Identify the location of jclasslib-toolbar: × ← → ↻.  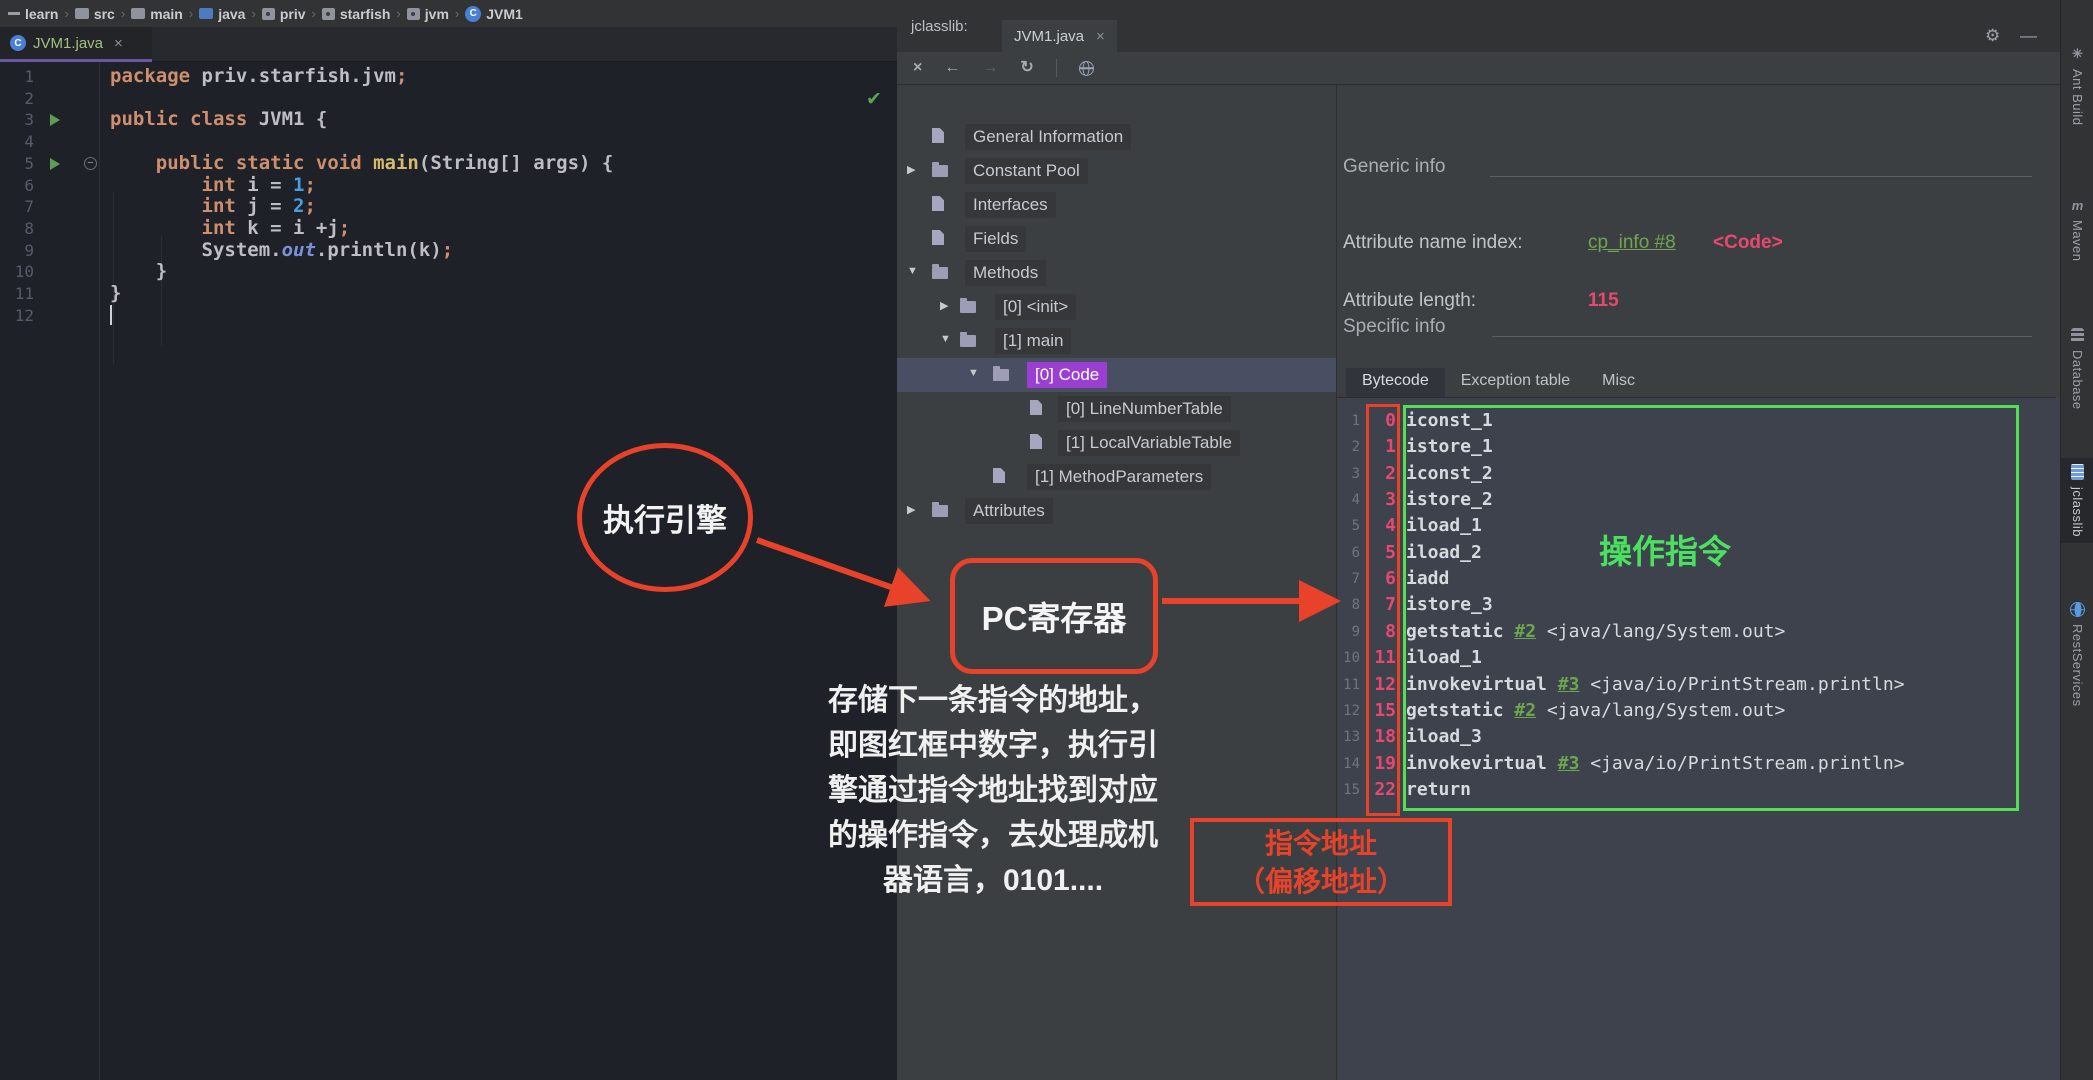
(1478, 68).